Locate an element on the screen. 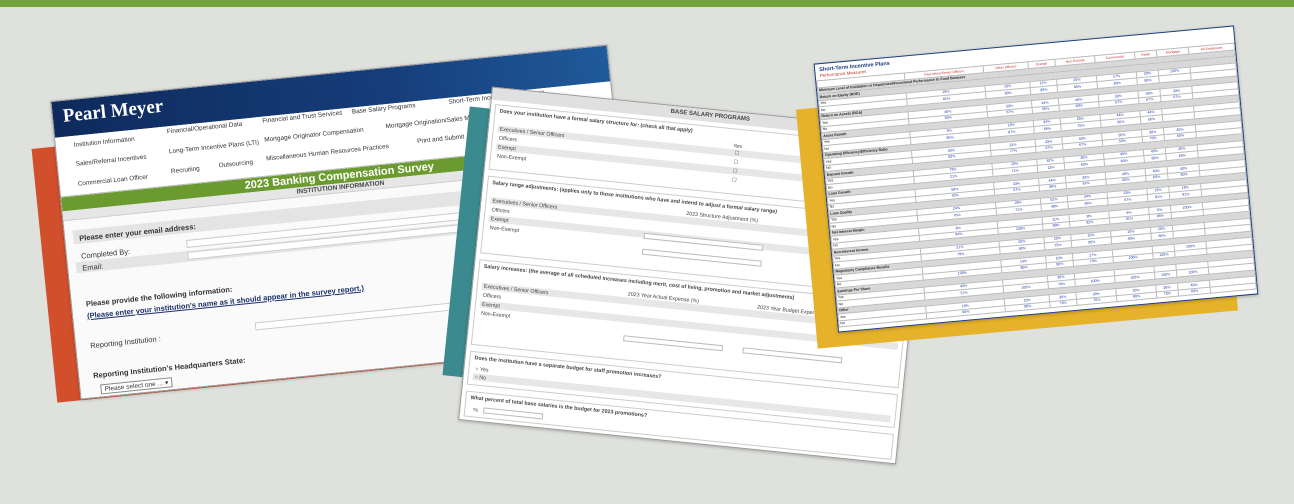 The height and width of the screenshot is (504, 1294). radio-no: ○ No is located at coordinates (480, 377).